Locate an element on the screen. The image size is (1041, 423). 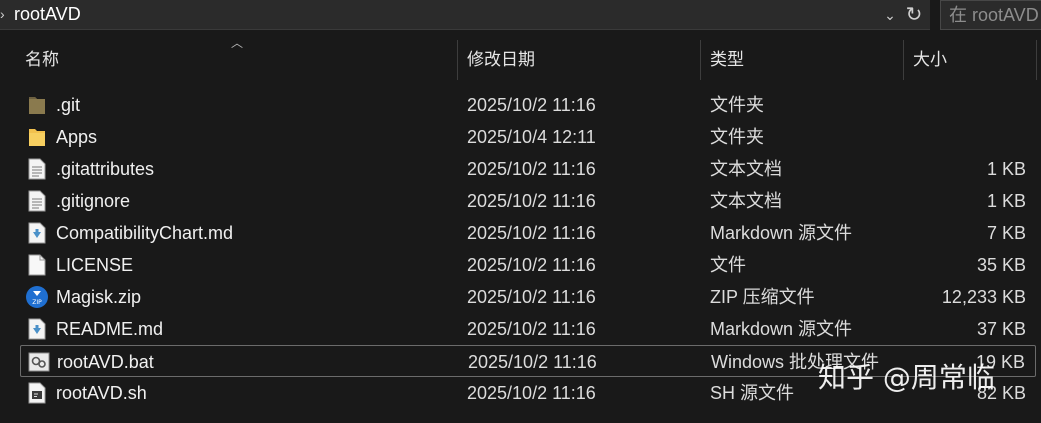
breadcrumb-current-folder: rootAVD is located at coordinates (47, 14).